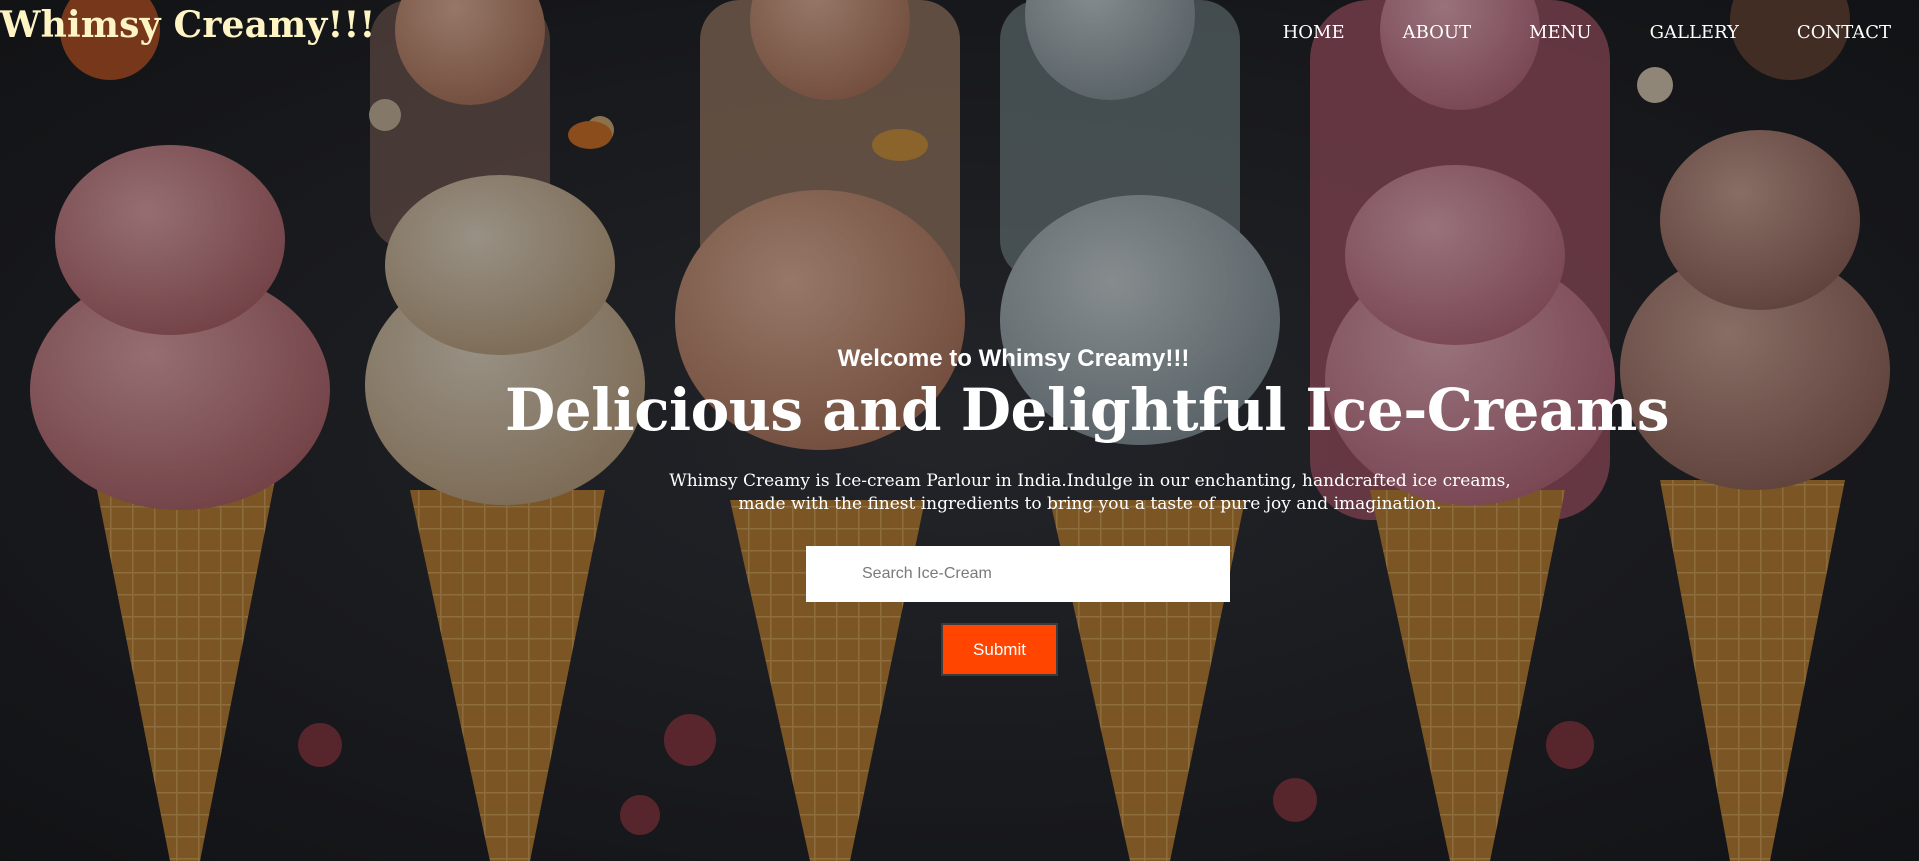 Image resolution: width=1919 pixels, height=861 pixels. What do you see at coordinates (1314, 32) in the screenshot?
I see `nav-home: HOME` at bounding box center [1314, 32].